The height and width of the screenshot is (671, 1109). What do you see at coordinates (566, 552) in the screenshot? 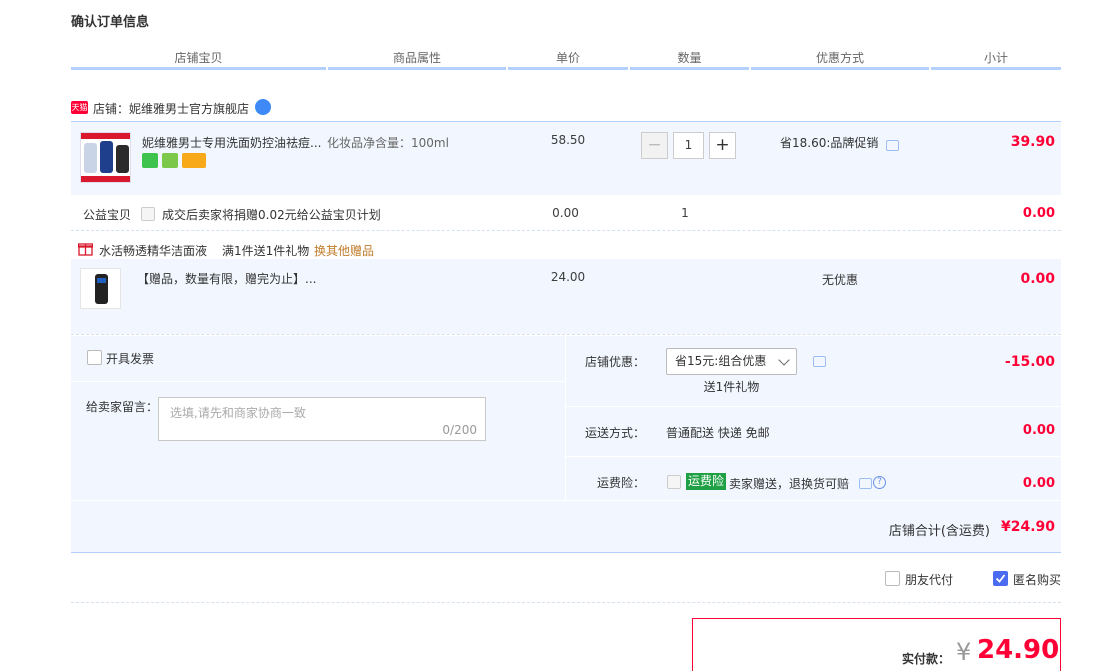
I see `shop-total-divider` at bounding box center [566, 552].